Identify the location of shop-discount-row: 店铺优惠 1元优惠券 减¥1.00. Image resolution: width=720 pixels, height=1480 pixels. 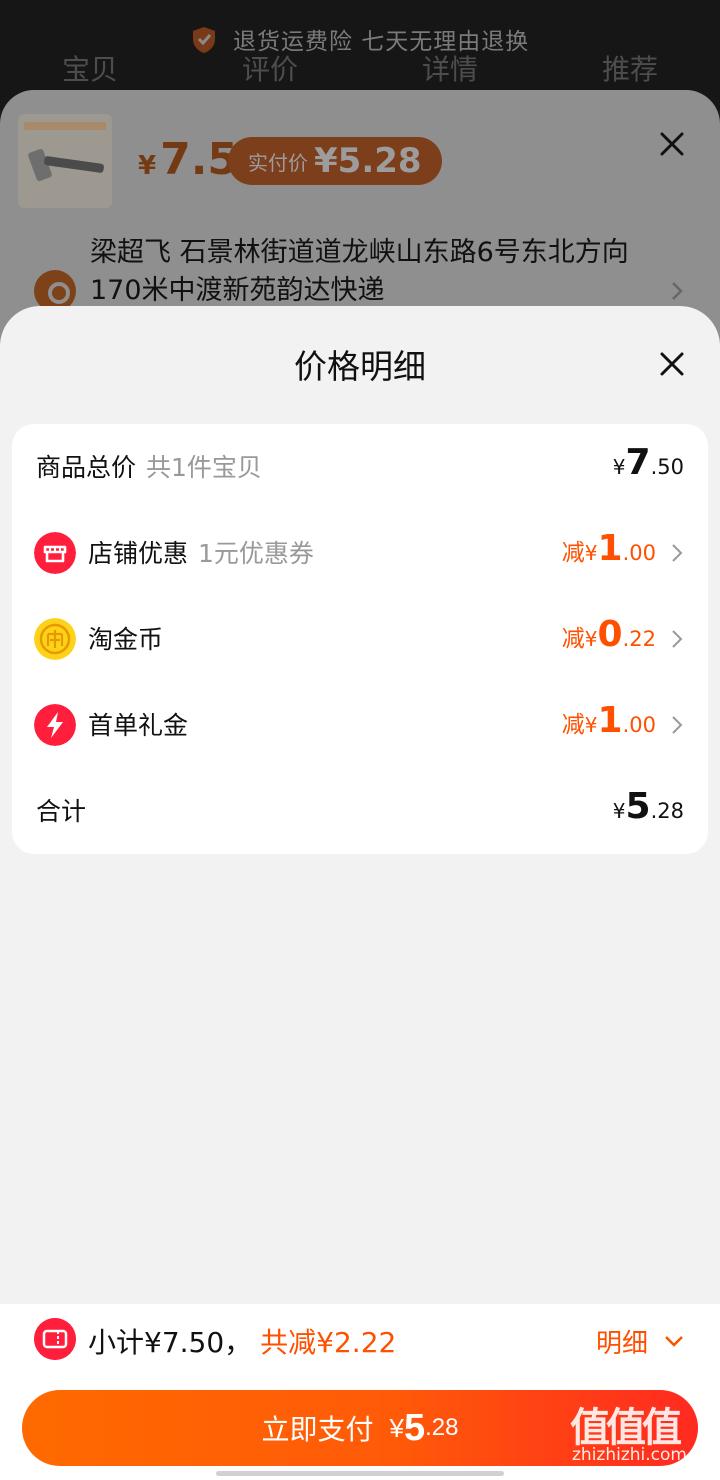
(360, 553).